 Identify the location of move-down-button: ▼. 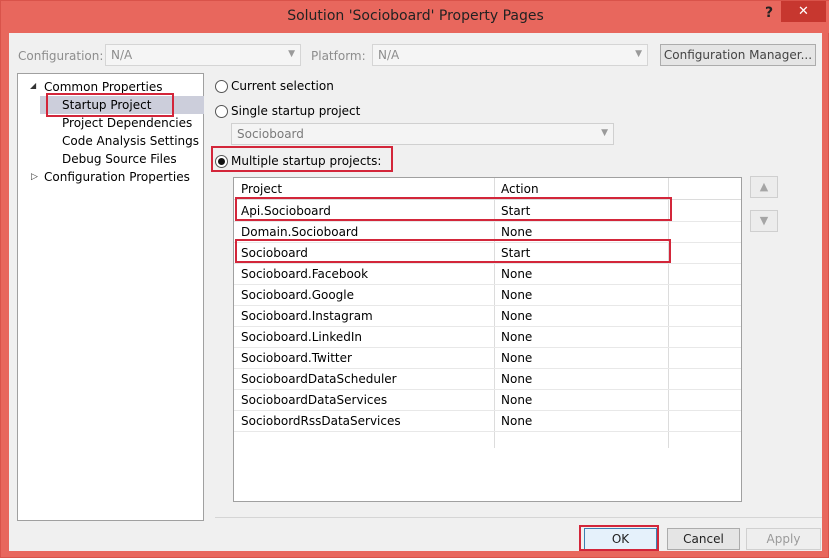
(764, 221).